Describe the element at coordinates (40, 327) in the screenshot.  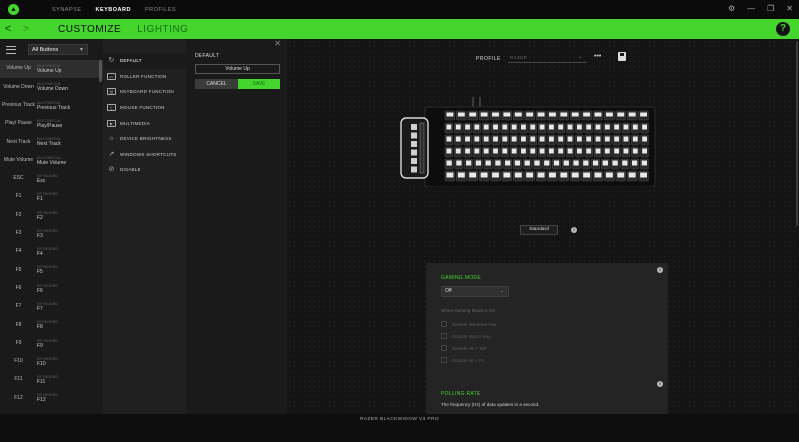
I see `assignment-value: F8` at that location.